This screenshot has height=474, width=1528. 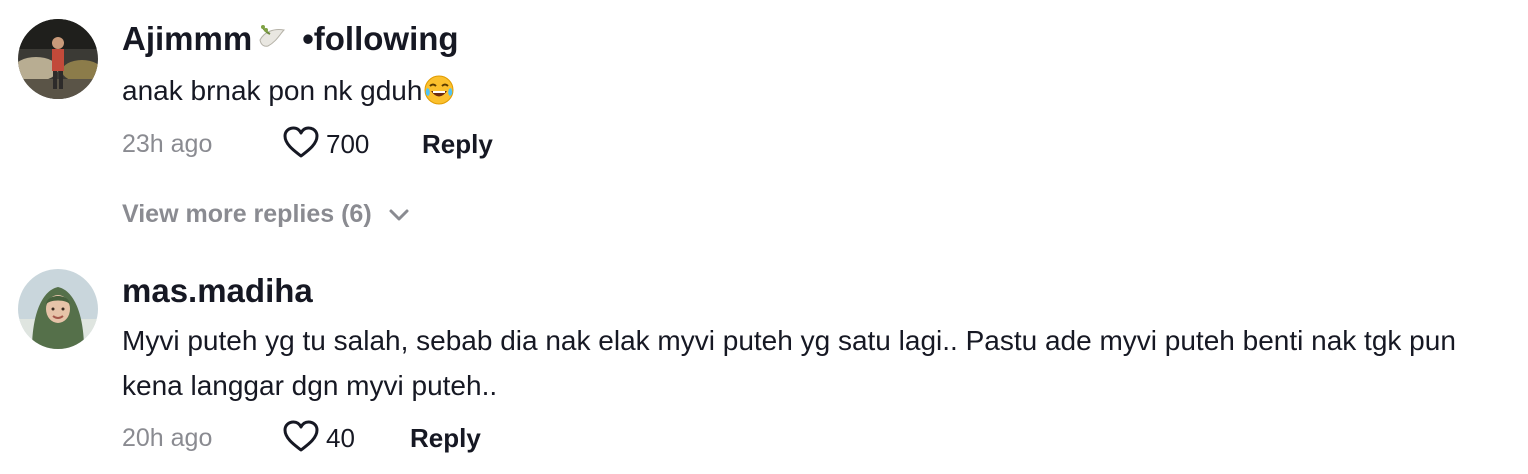 What do you see at coordinates (187, 38) in the screenshot?
I see `username-text: Ajimmm` at bounding box center [187, 38].